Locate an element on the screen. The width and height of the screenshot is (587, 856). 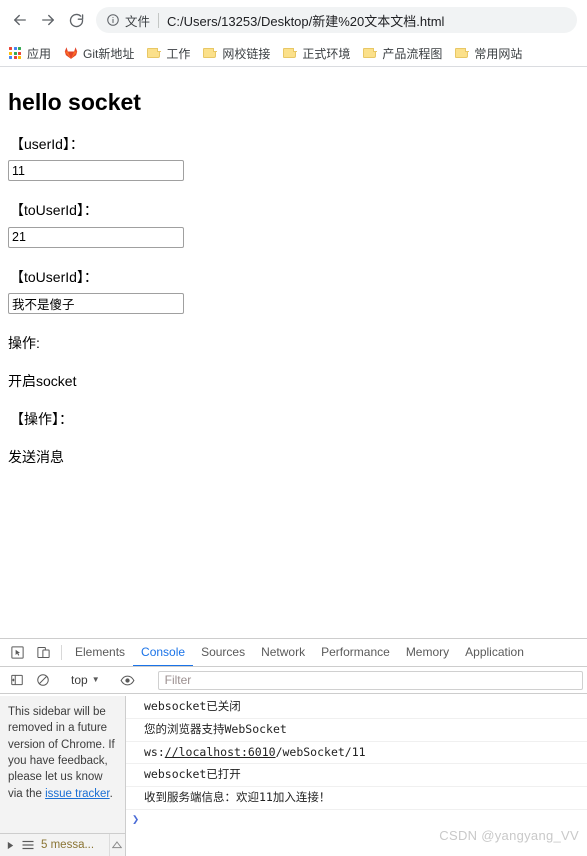
to-user-id-label: 【toUserId】： is located at coordinates (54, 210).